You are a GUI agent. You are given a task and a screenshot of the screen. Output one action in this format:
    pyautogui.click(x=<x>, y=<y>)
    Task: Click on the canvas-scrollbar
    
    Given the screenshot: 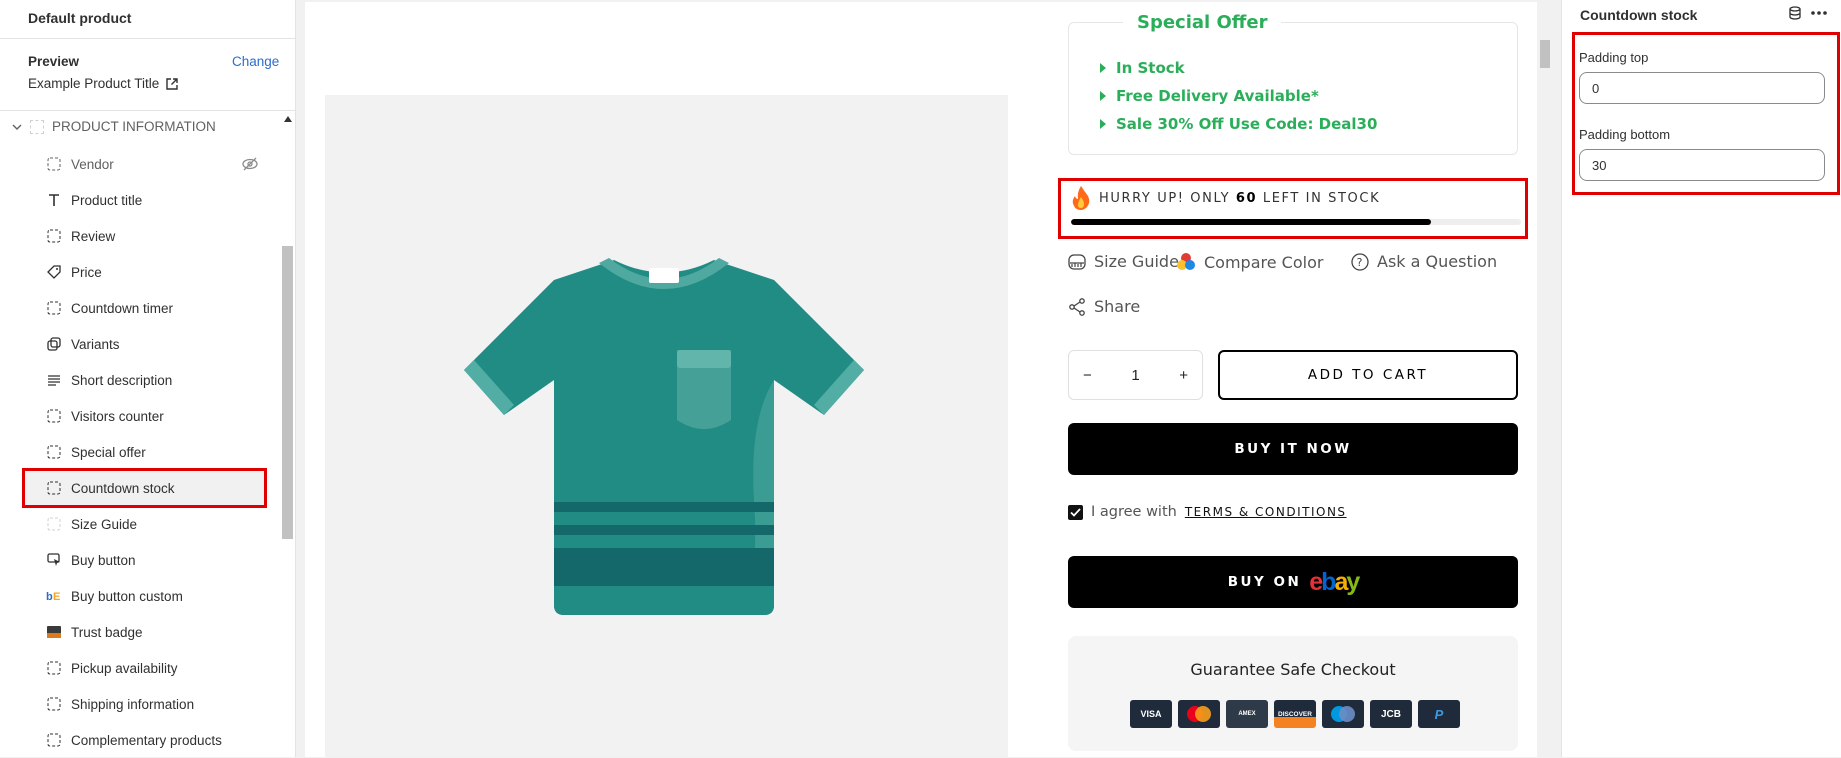 What is the action you would take?
    pyautogui.click(x=1544, y=379)
    